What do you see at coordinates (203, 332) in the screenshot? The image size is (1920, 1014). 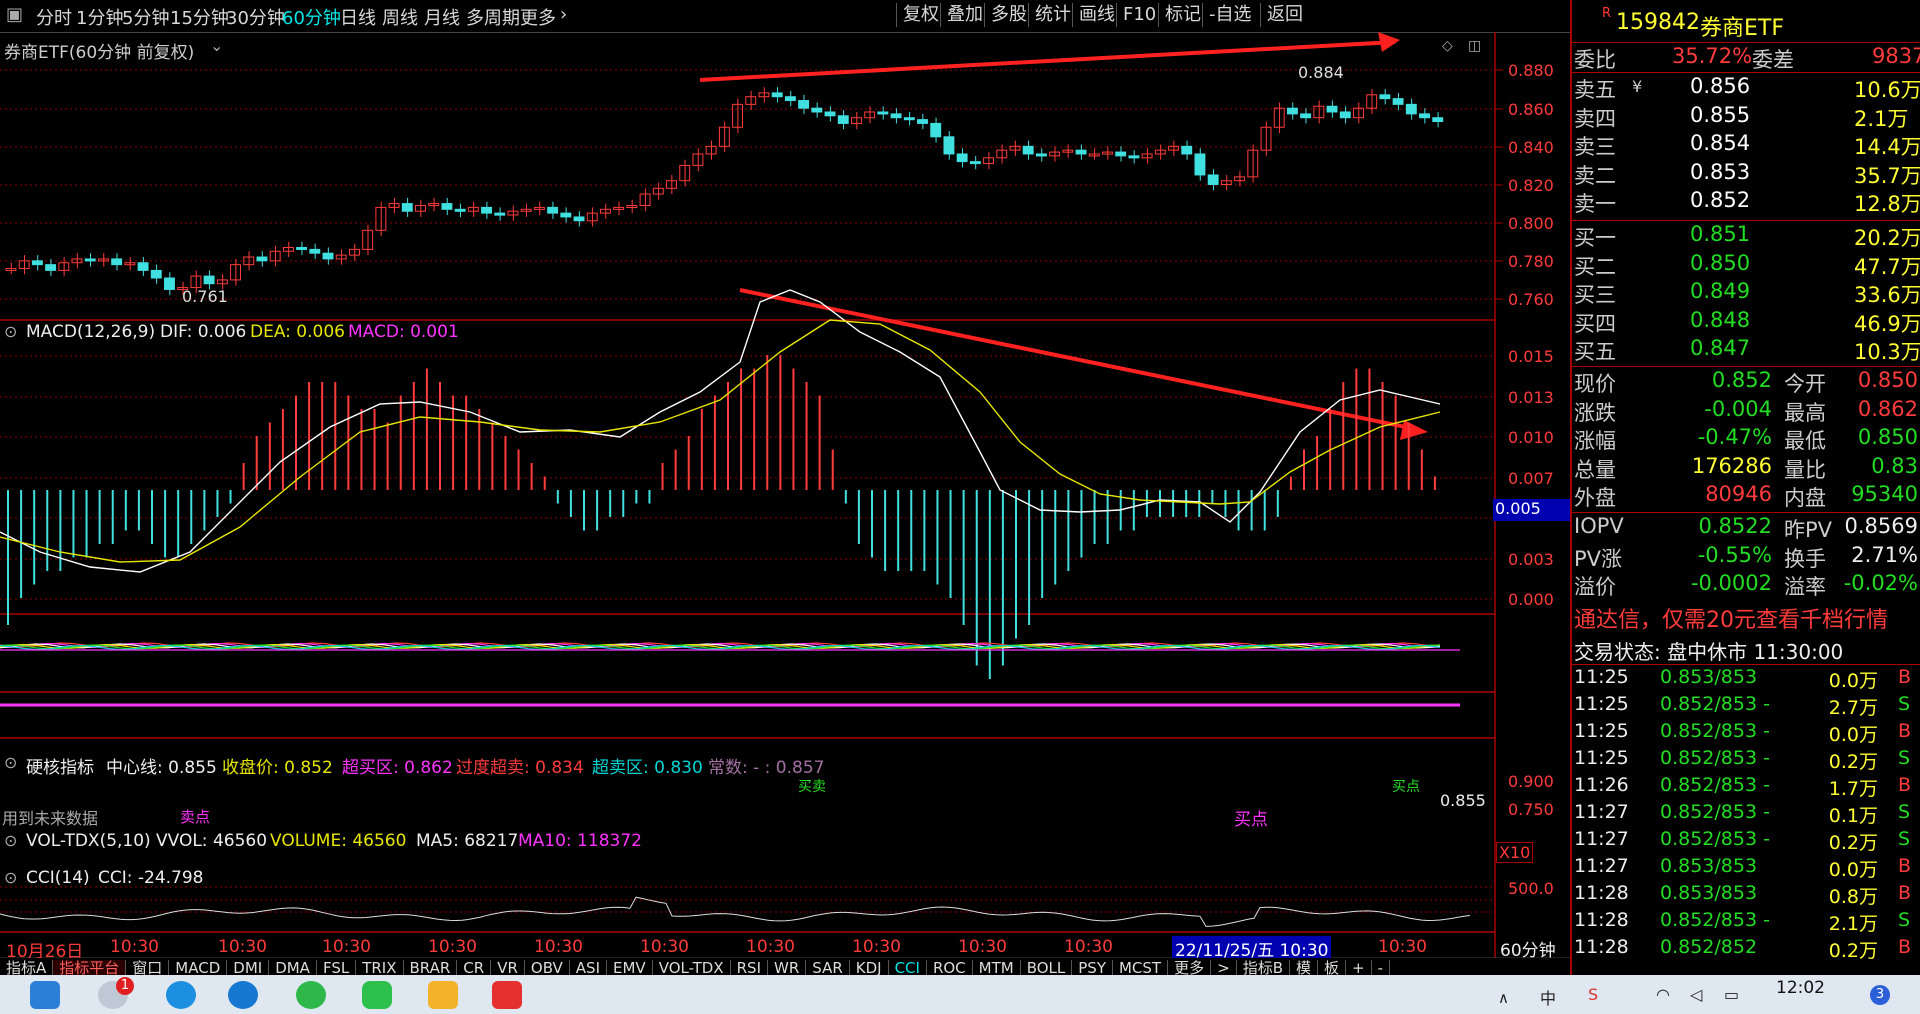 I see `macd-dif: DIF: 0.006` at bounding box center [203, 332].